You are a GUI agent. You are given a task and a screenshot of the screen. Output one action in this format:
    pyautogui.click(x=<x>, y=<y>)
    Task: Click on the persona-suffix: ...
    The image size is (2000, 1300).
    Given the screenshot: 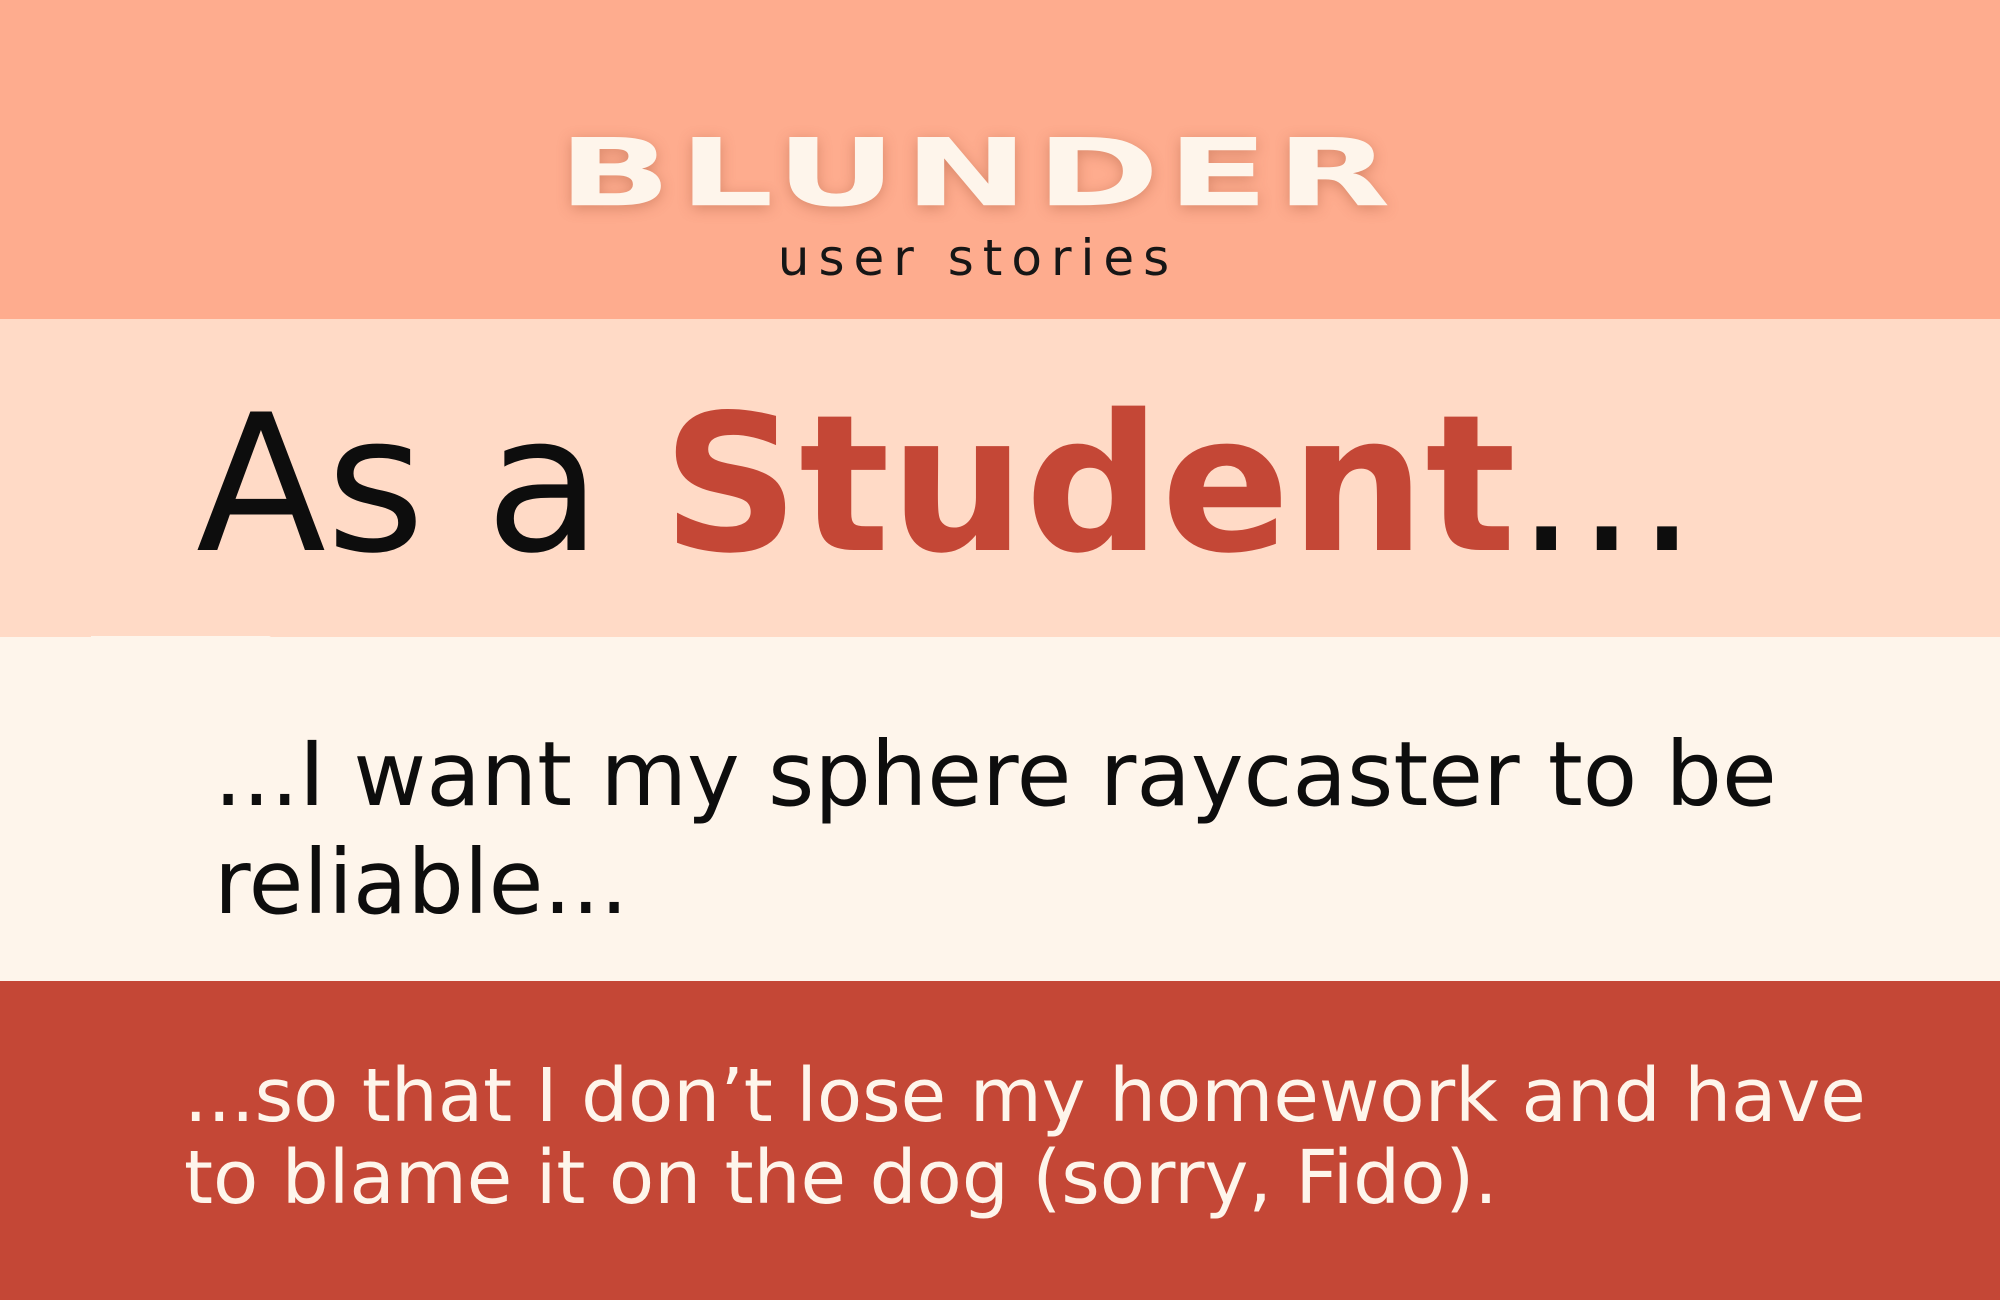 What is the action you would take?
    pyautogui.click(x=1607, y=484)
    